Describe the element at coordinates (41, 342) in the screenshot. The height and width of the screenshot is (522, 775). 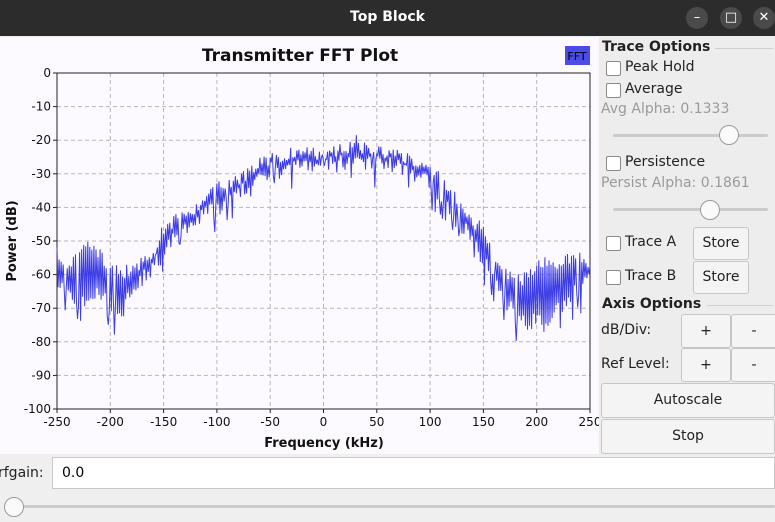
I see `y-tick-label: -80` at that location.